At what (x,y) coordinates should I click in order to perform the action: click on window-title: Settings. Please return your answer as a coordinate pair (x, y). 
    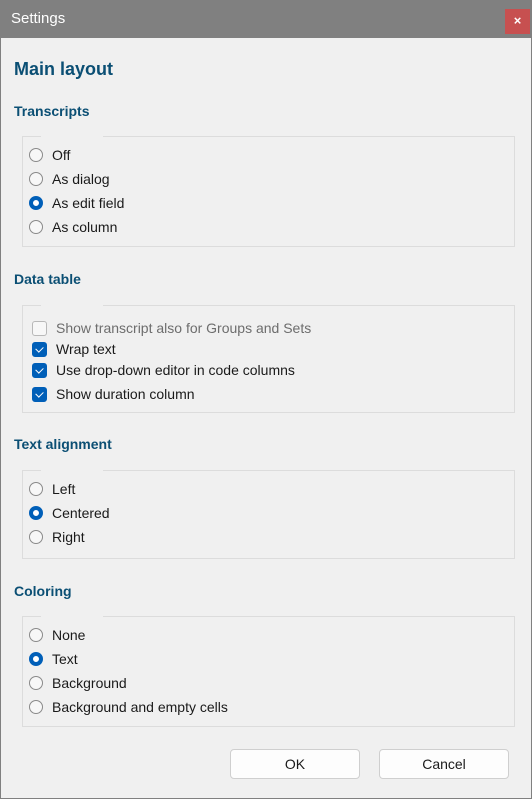
    Looking at the image, I should click on (38, 18).